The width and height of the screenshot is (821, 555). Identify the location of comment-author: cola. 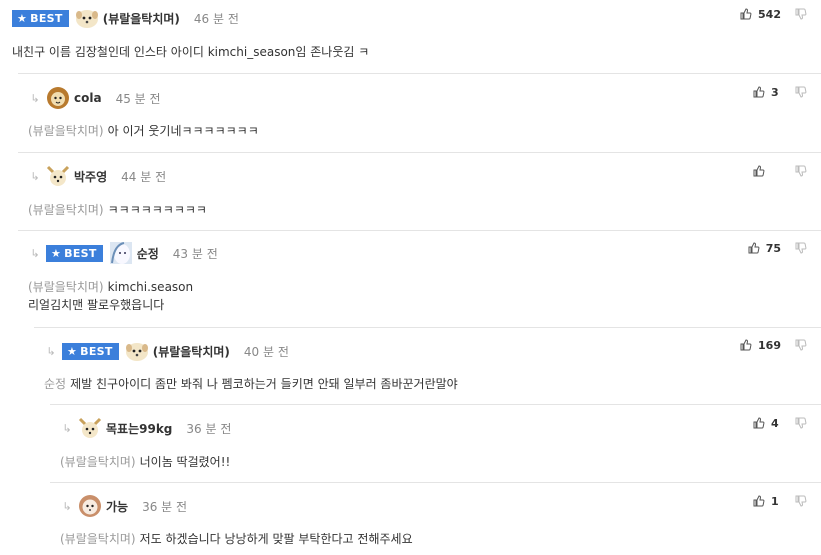
(88, 98).